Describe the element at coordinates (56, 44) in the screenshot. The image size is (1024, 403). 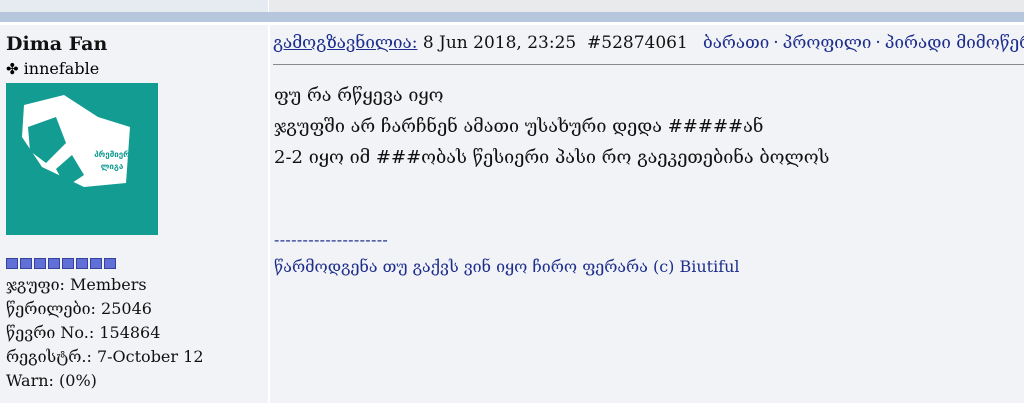
I see `author-name: Dima Fan` at that location.